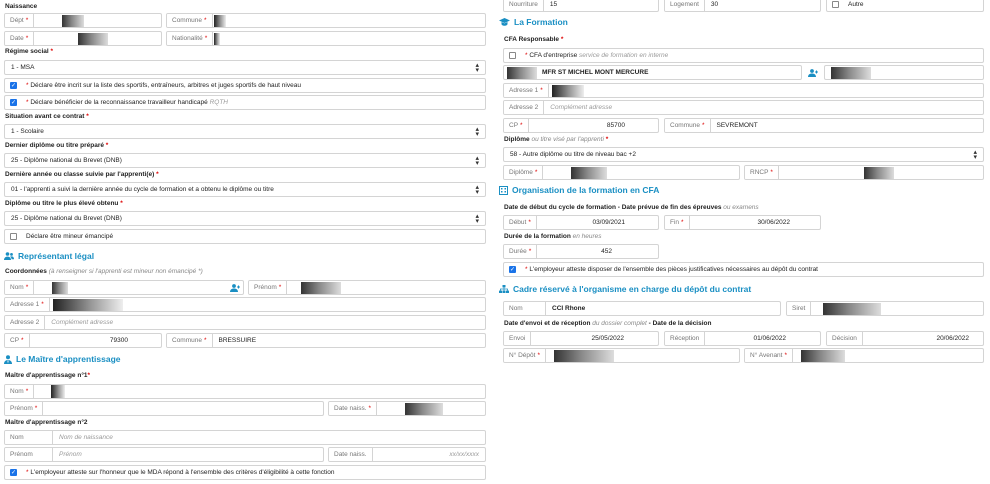 The width and height of the screenshot is (990, 484). Describe the element at coordinates (504, 289) in the screenshot. I see `sitemap-icon` at that location.